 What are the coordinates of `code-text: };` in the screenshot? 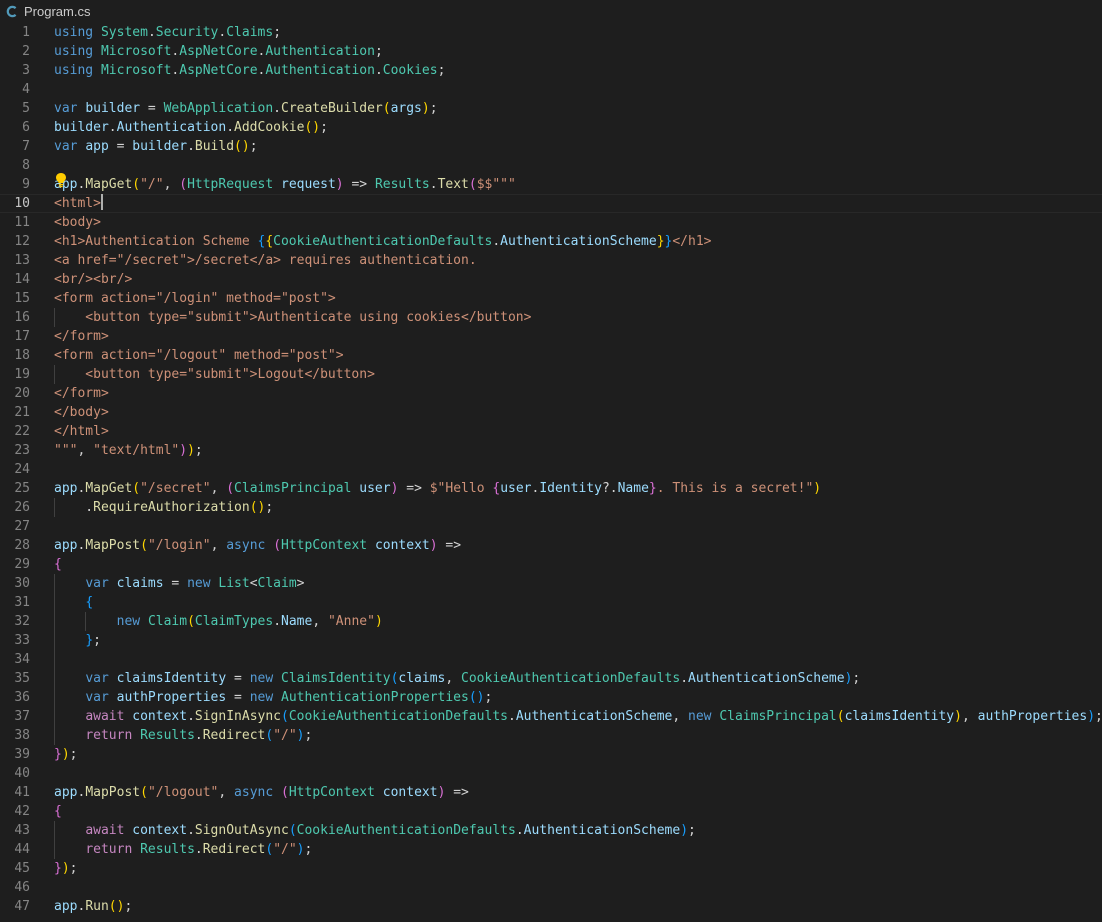 It's located at (77, 640).